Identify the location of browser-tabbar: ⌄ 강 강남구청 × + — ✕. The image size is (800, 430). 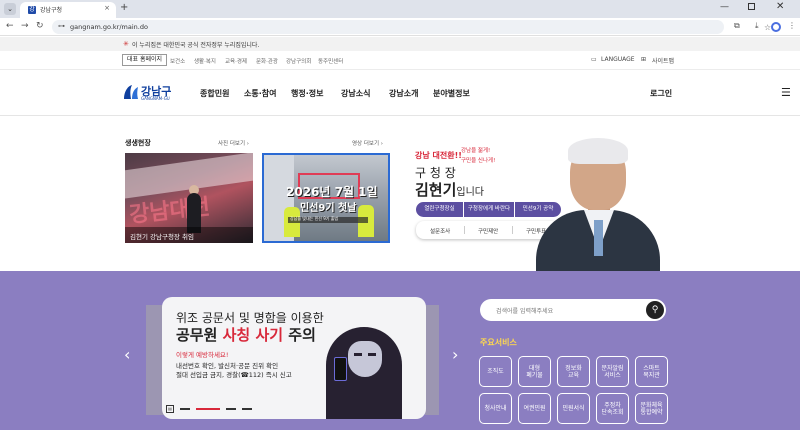
(400, 9).